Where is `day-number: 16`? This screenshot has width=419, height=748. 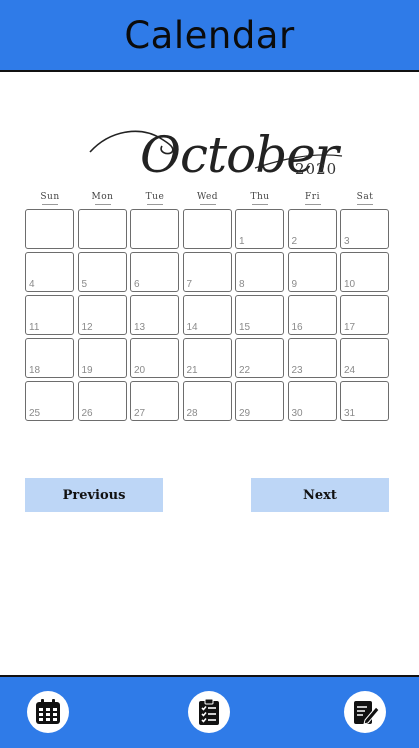 day-number: 16 is located at coordinates (297, 327).